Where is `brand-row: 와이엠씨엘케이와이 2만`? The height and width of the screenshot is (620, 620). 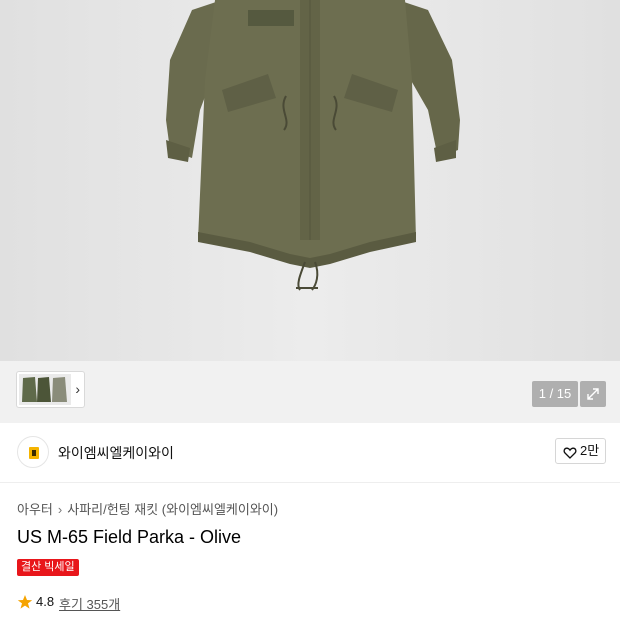 brand-row: 와이엠씨엘케이와이 2만 is located at coordinates (310, 453).